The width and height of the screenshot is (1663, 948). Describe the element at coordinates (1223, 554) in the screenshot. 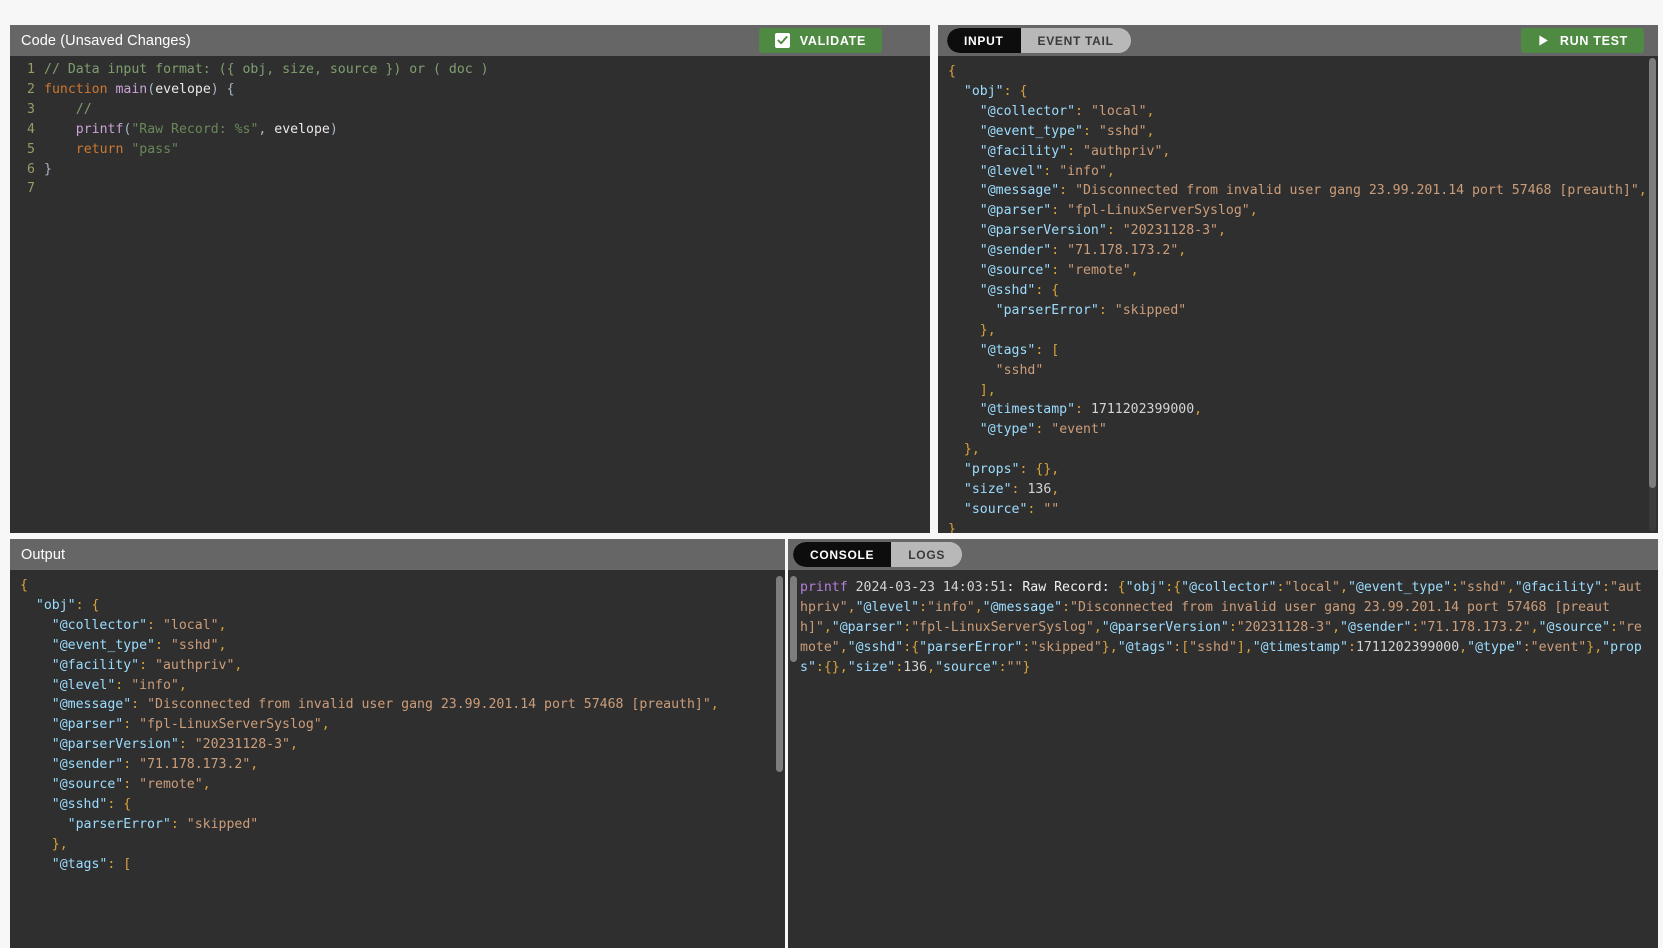

I see `console-panel-header: CONSOLE LOGS` at that location.